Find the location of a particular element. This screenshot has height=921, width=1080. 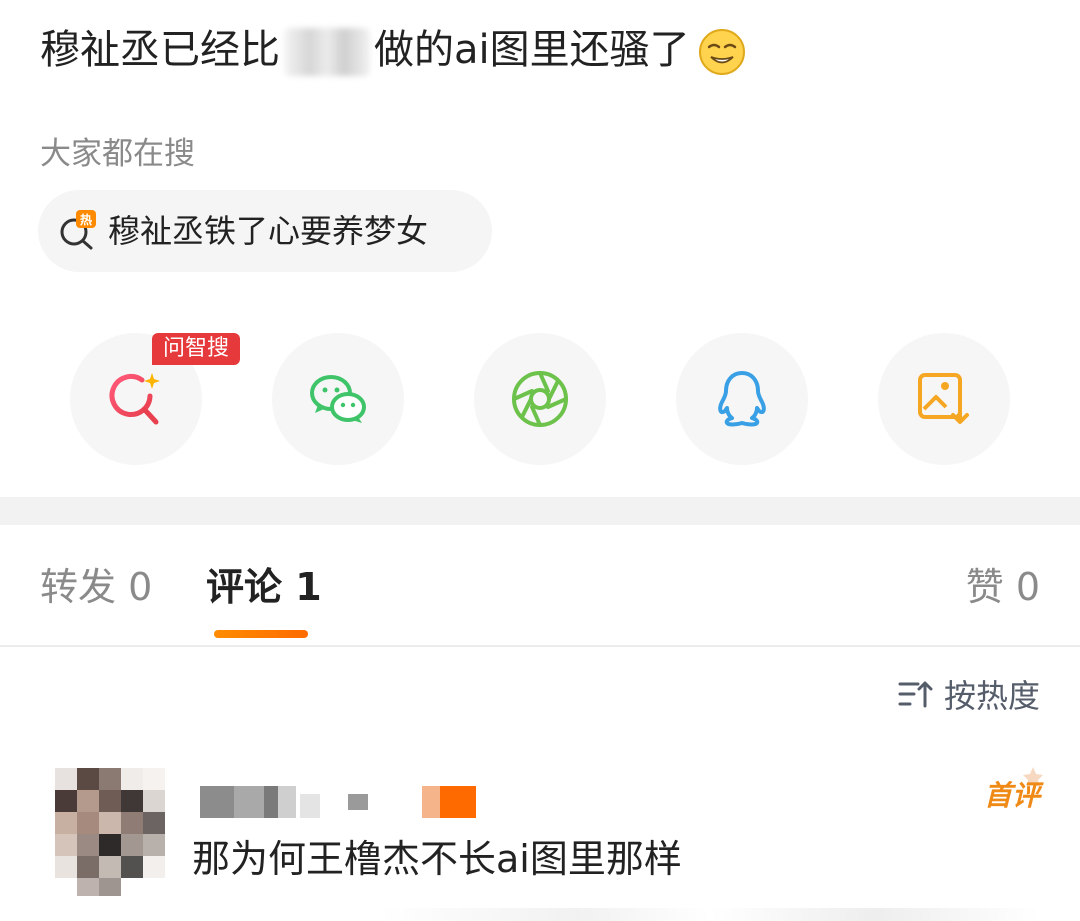

hot-search-chip: 热 穆祉丞铁了心要养梦女 is located at coordinates (265, 231).